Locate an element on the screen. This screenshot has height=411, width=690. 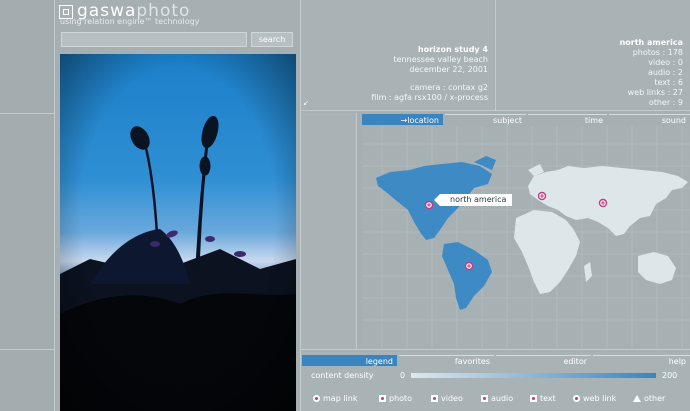
photo-title: horizon study 4 is located at coordinates (452, 49).